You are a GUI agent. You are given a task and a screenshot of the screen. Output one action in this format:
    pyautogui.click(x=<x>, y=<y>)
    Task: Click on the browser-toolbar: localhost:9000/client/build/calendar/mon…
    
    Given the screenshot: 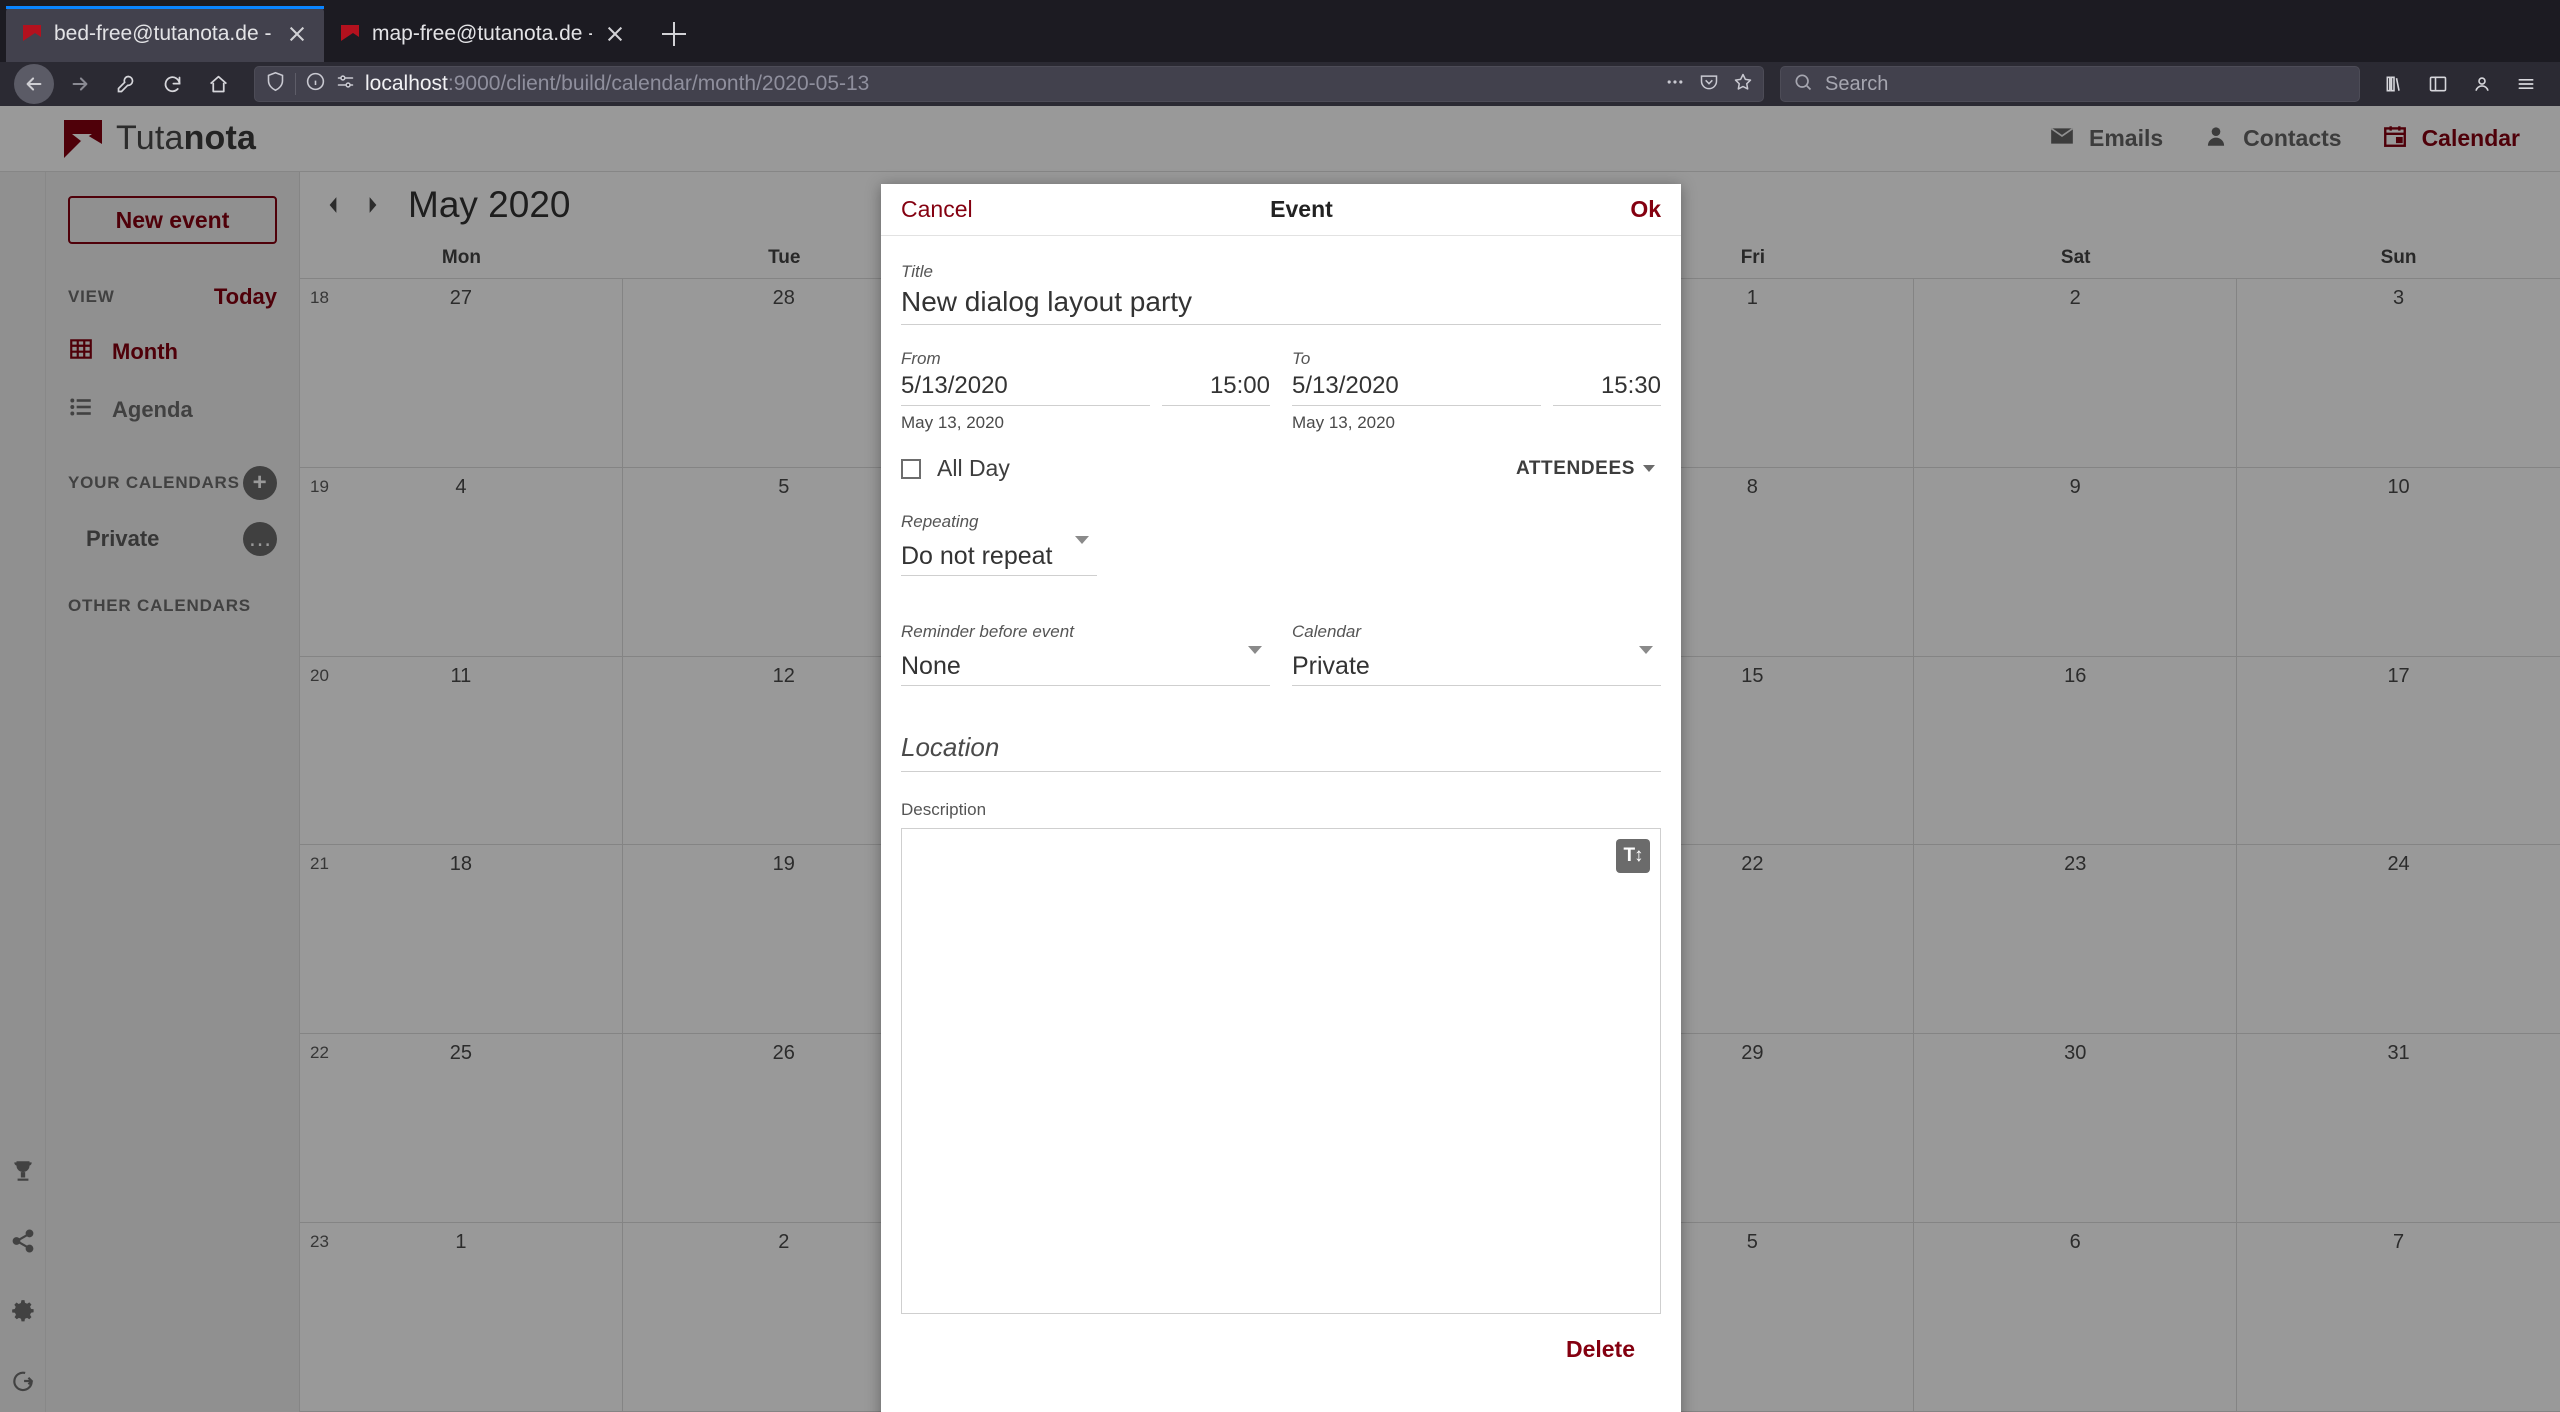 What is the action you would take?
    pyautogui.click(x=1280, y=84)
    